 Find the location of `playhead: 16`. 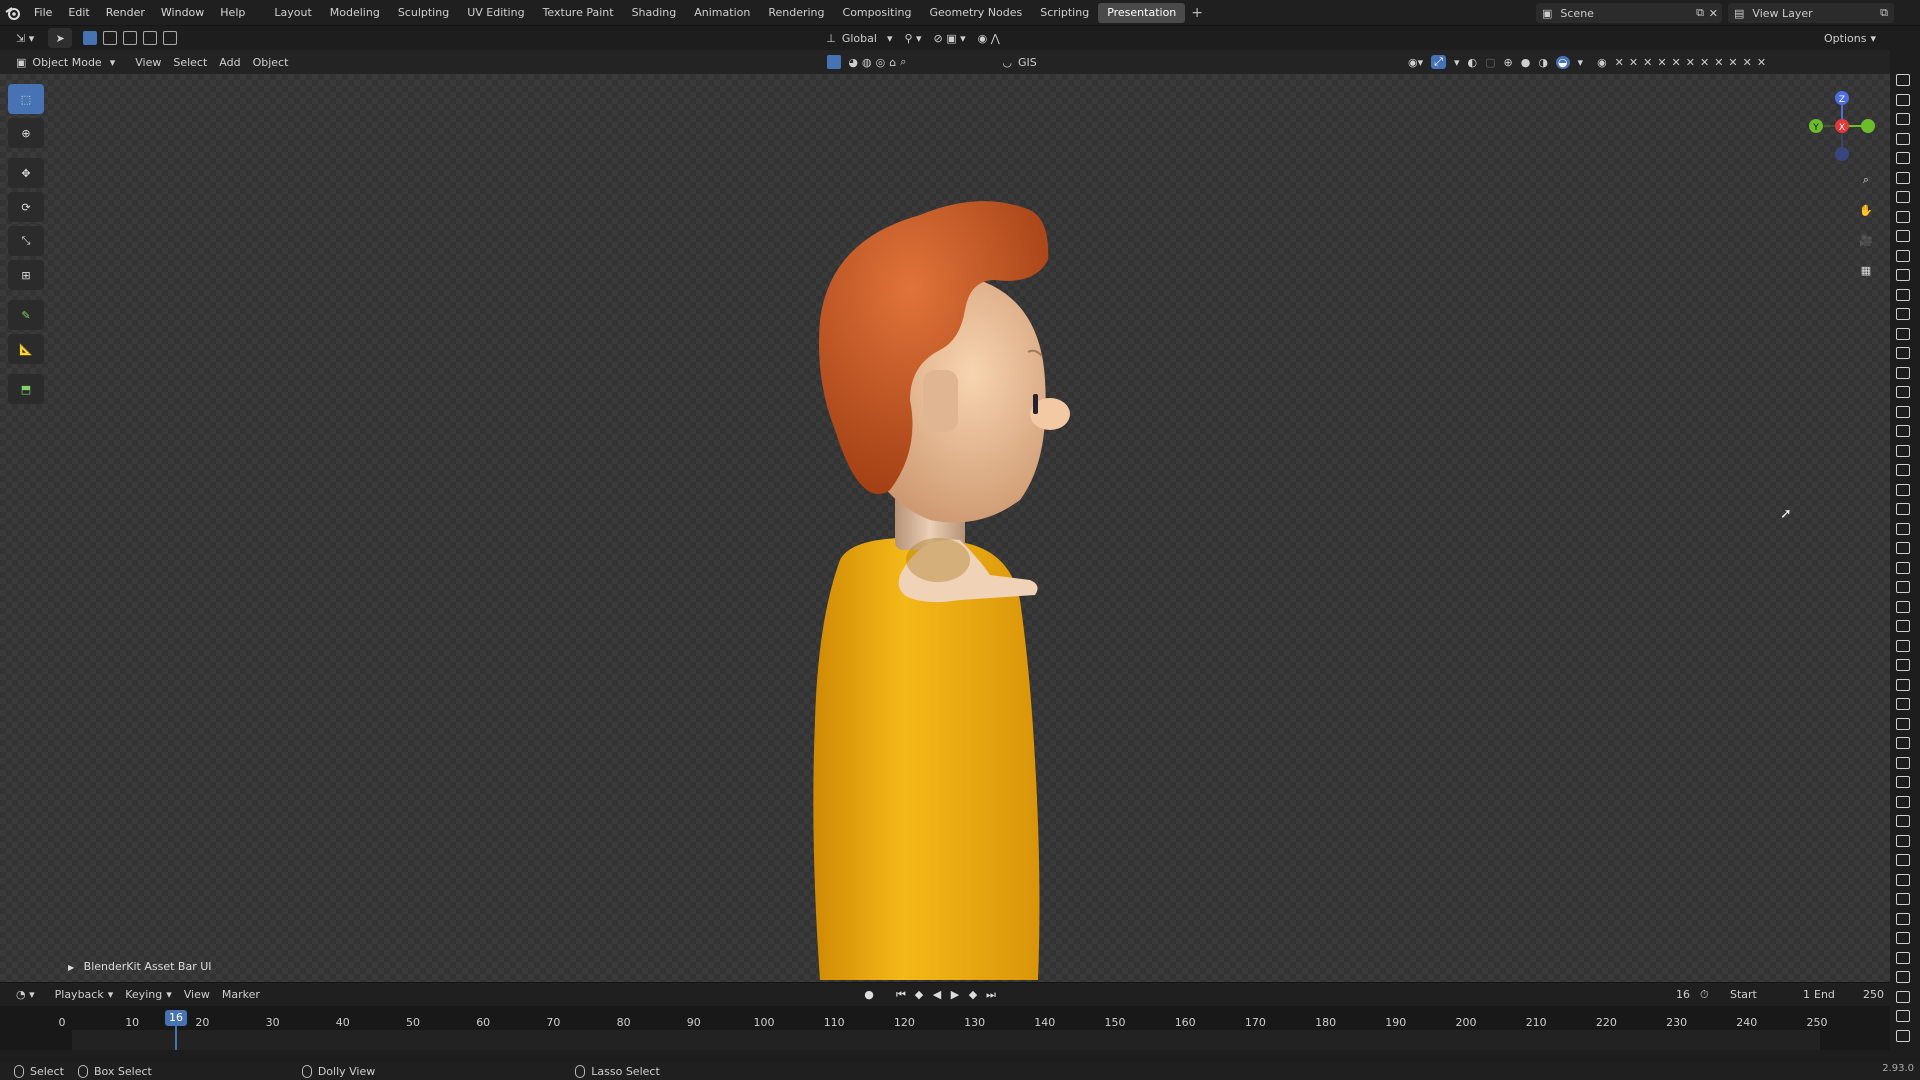

playhead: 16 is located at coordinates (176, 1018).